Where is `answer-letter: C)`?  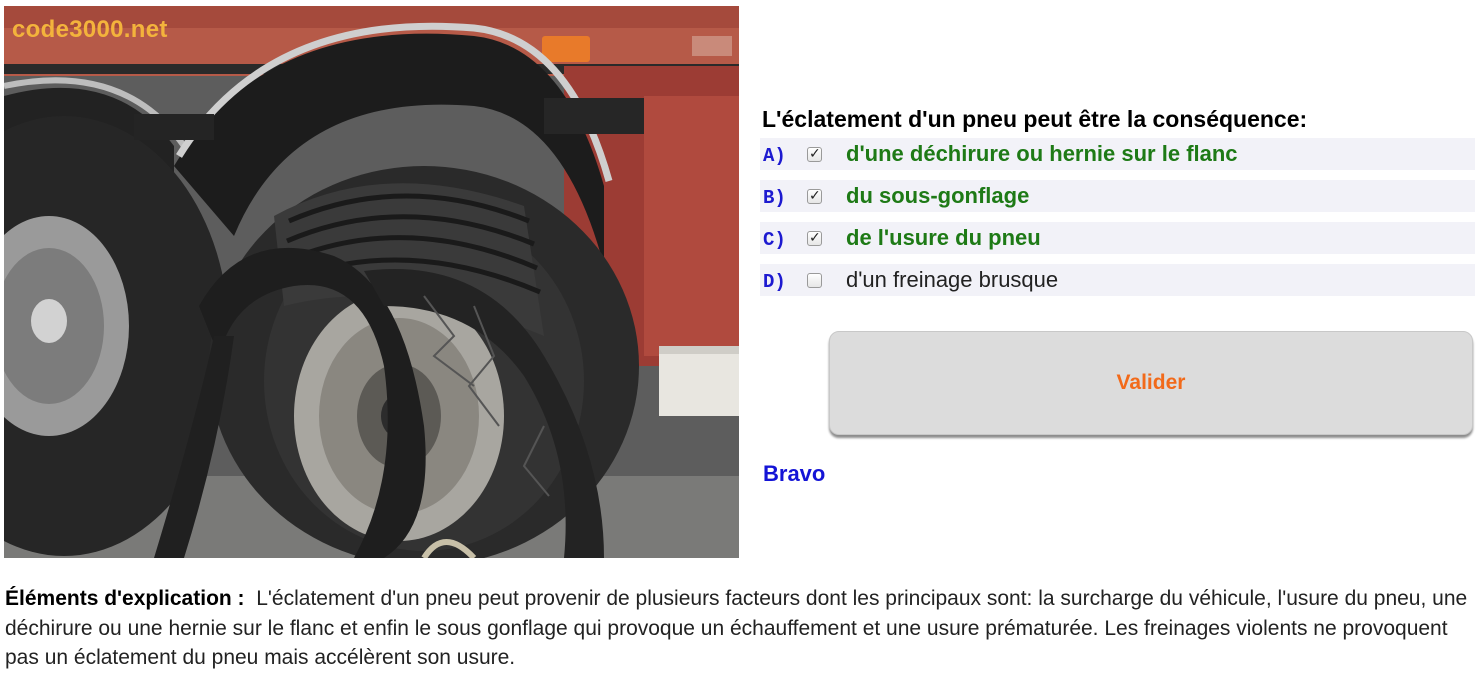
answer-letter: C) is located at coordinates (774, 240).